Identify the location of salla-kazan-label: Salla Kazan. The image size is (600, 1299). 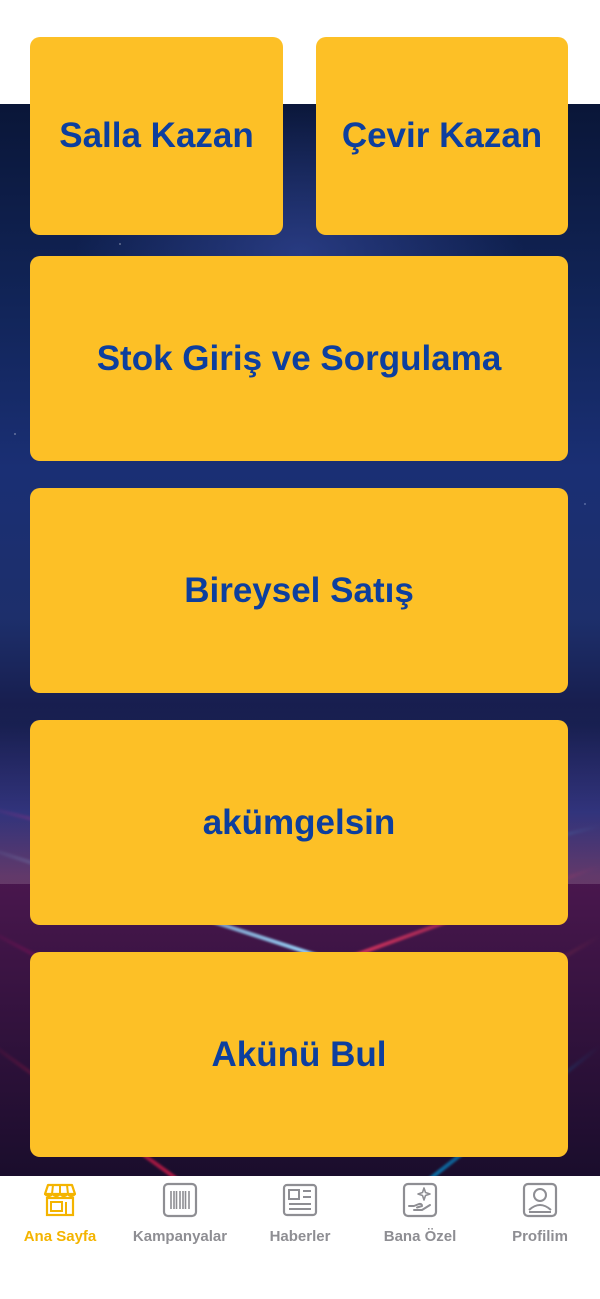
(156, 135).